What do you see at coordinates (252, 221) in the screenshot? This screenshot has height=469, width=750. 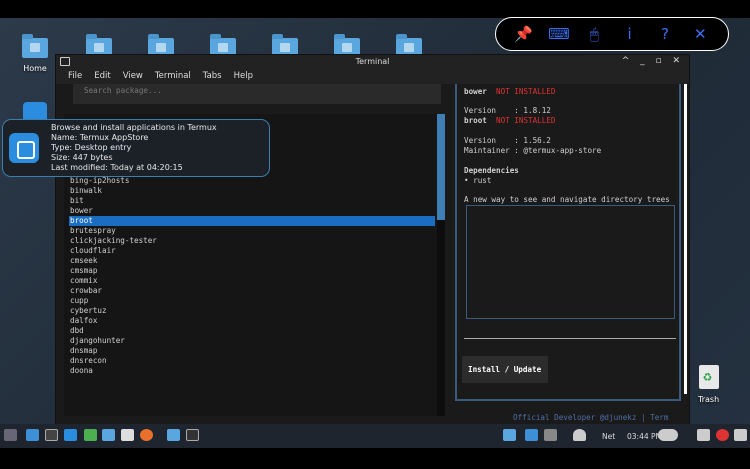 I see `package-list-item: broot` at bounding box center [252, 221].